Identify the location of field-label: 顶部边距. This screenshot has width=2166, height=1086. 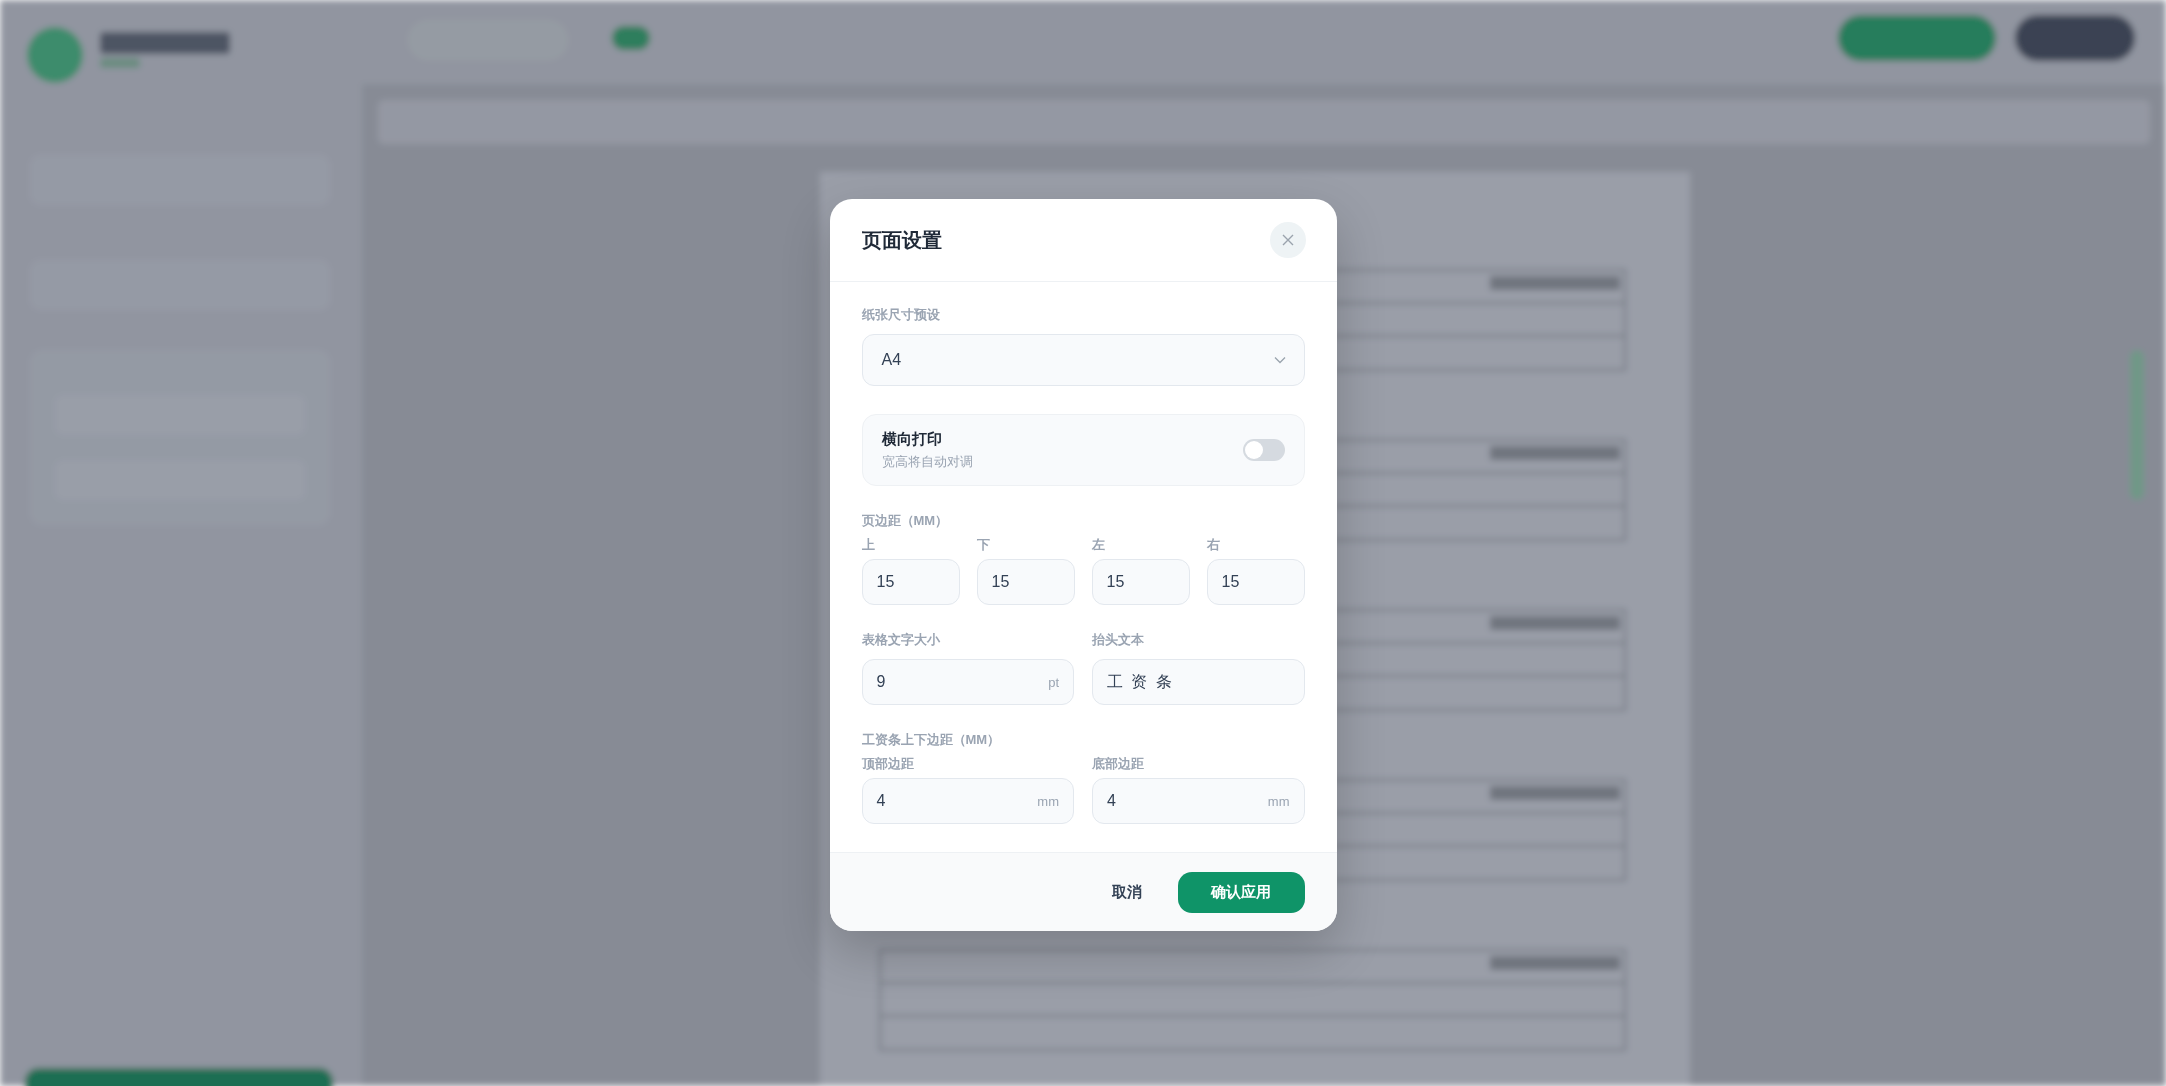
(888, 764).